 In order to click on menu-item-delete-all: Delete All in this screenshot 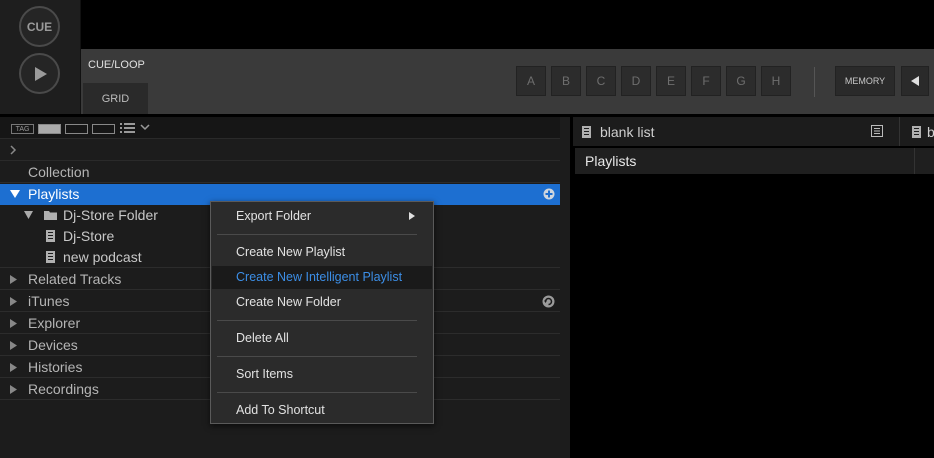, I will do `click(322, 338)`.